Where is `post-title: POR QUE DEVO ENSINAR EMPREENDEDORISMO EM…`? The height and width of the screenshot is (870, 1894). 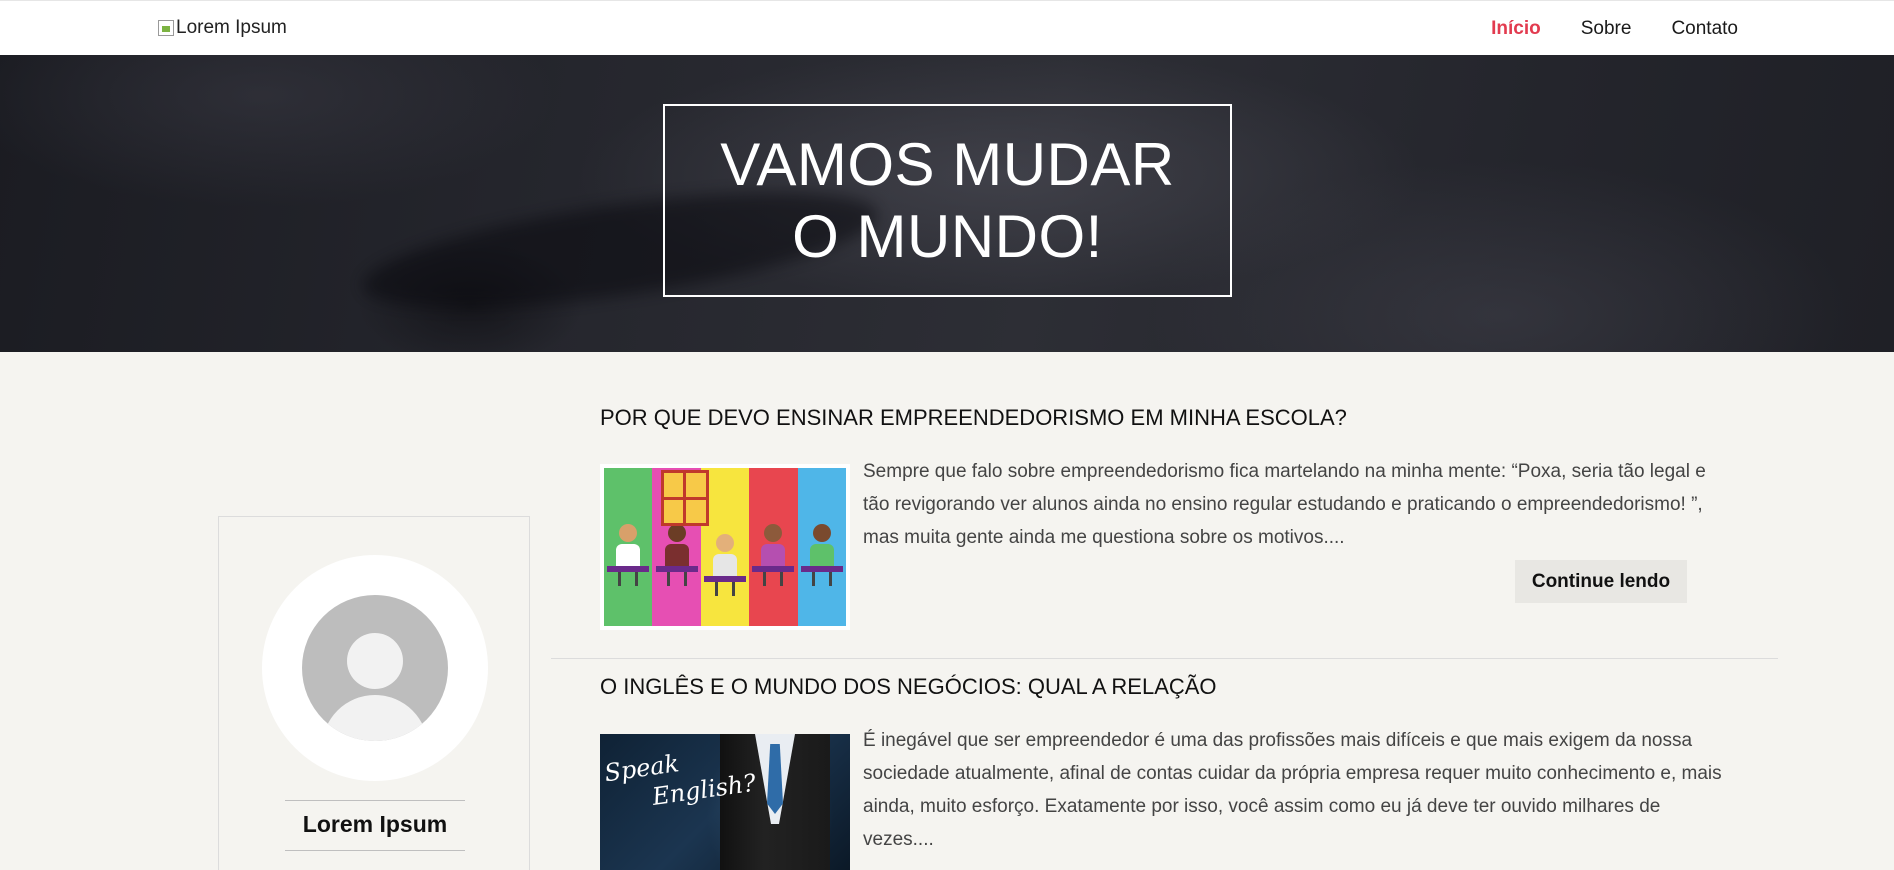 post-title: POR QUE DEVO ENSINAR EMPREENDEDORISMO EM… is located at coordinates (973, 418).